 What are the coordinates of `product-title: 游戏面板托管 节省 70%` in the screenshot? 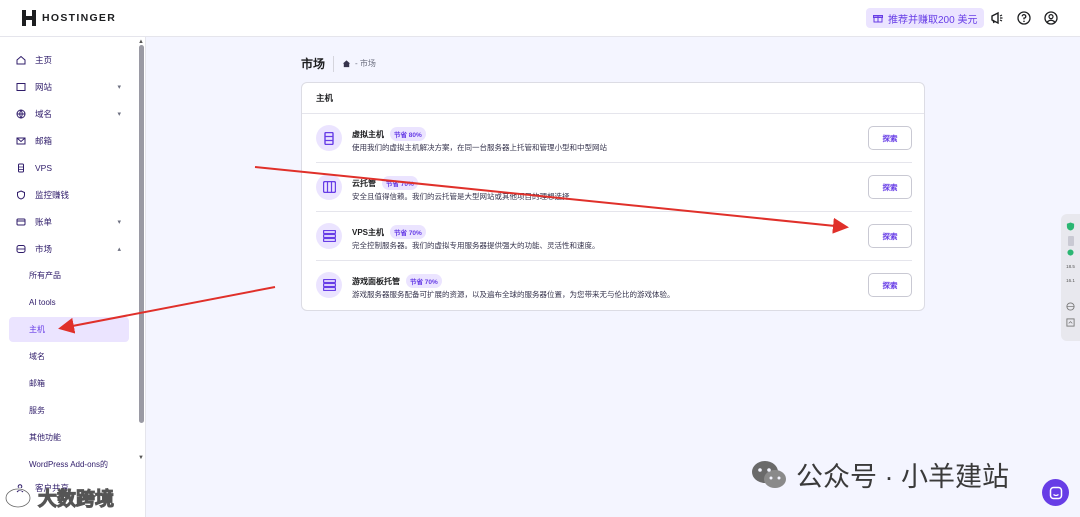 It's located at (397, 281).